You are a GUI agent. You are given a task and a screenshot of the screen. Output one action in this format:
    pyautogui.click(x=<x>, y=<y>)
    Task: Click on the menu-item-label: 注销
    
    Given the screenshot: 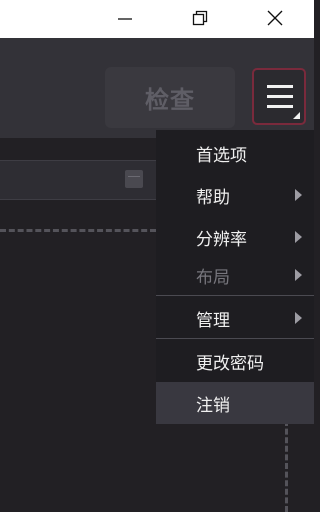 What is the action you would take?
    pyautogui.click(x=213, y=405)
    